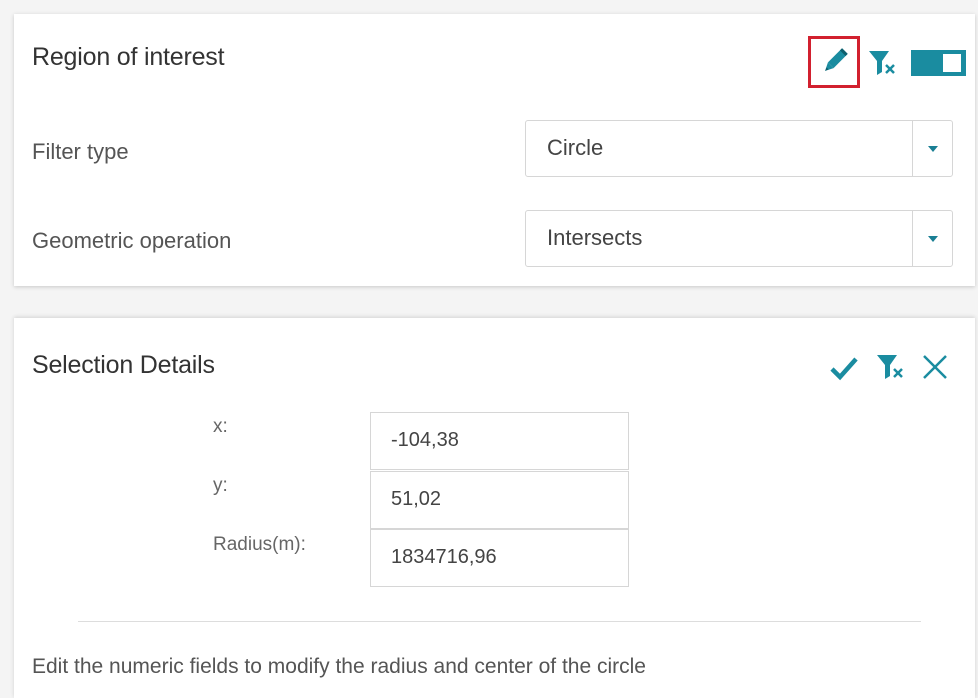 The height and width of the screenshot is (698, 978). What do you see at coordinates (425, 440) in the screenshot?
I see `x-value: -104,38` at bounding box center [425, 440].